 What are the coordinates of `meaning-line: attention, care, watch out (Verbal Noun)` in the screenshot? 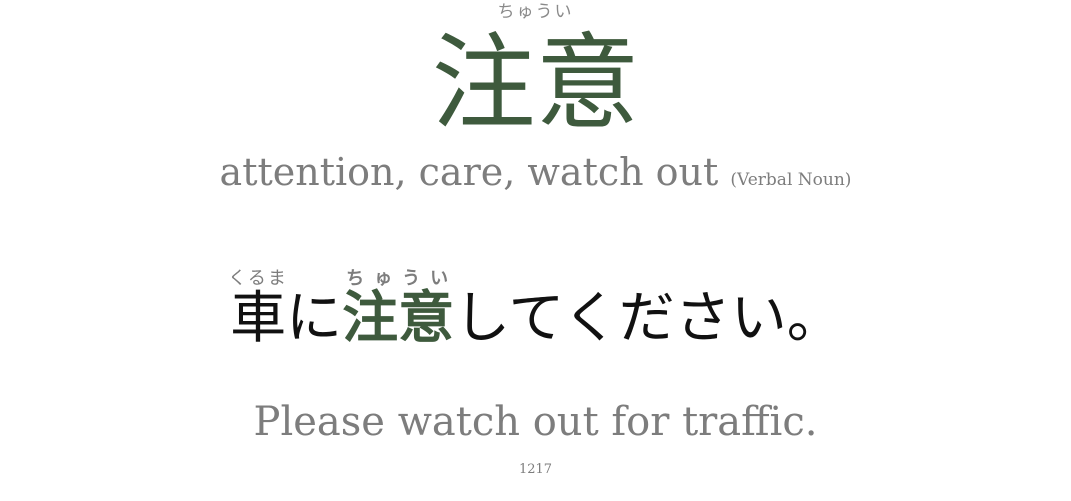 It's located at (535, 176).